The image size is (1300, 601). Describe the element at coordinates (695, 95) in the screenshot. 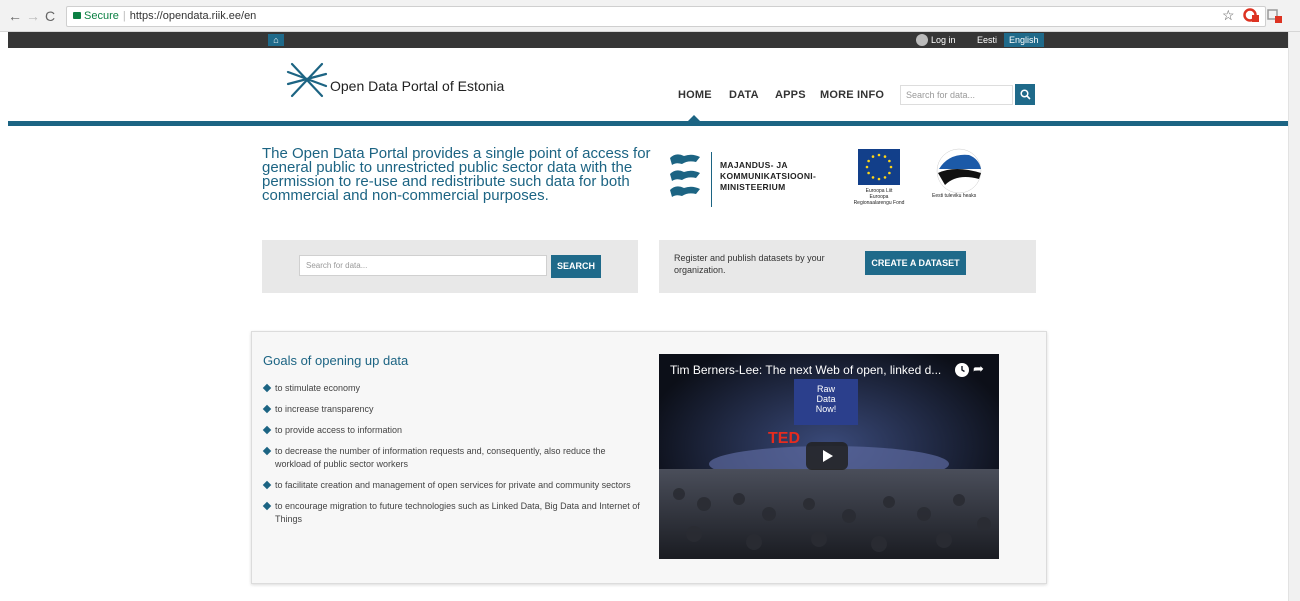

I see `nav-home: HOME` at that location.